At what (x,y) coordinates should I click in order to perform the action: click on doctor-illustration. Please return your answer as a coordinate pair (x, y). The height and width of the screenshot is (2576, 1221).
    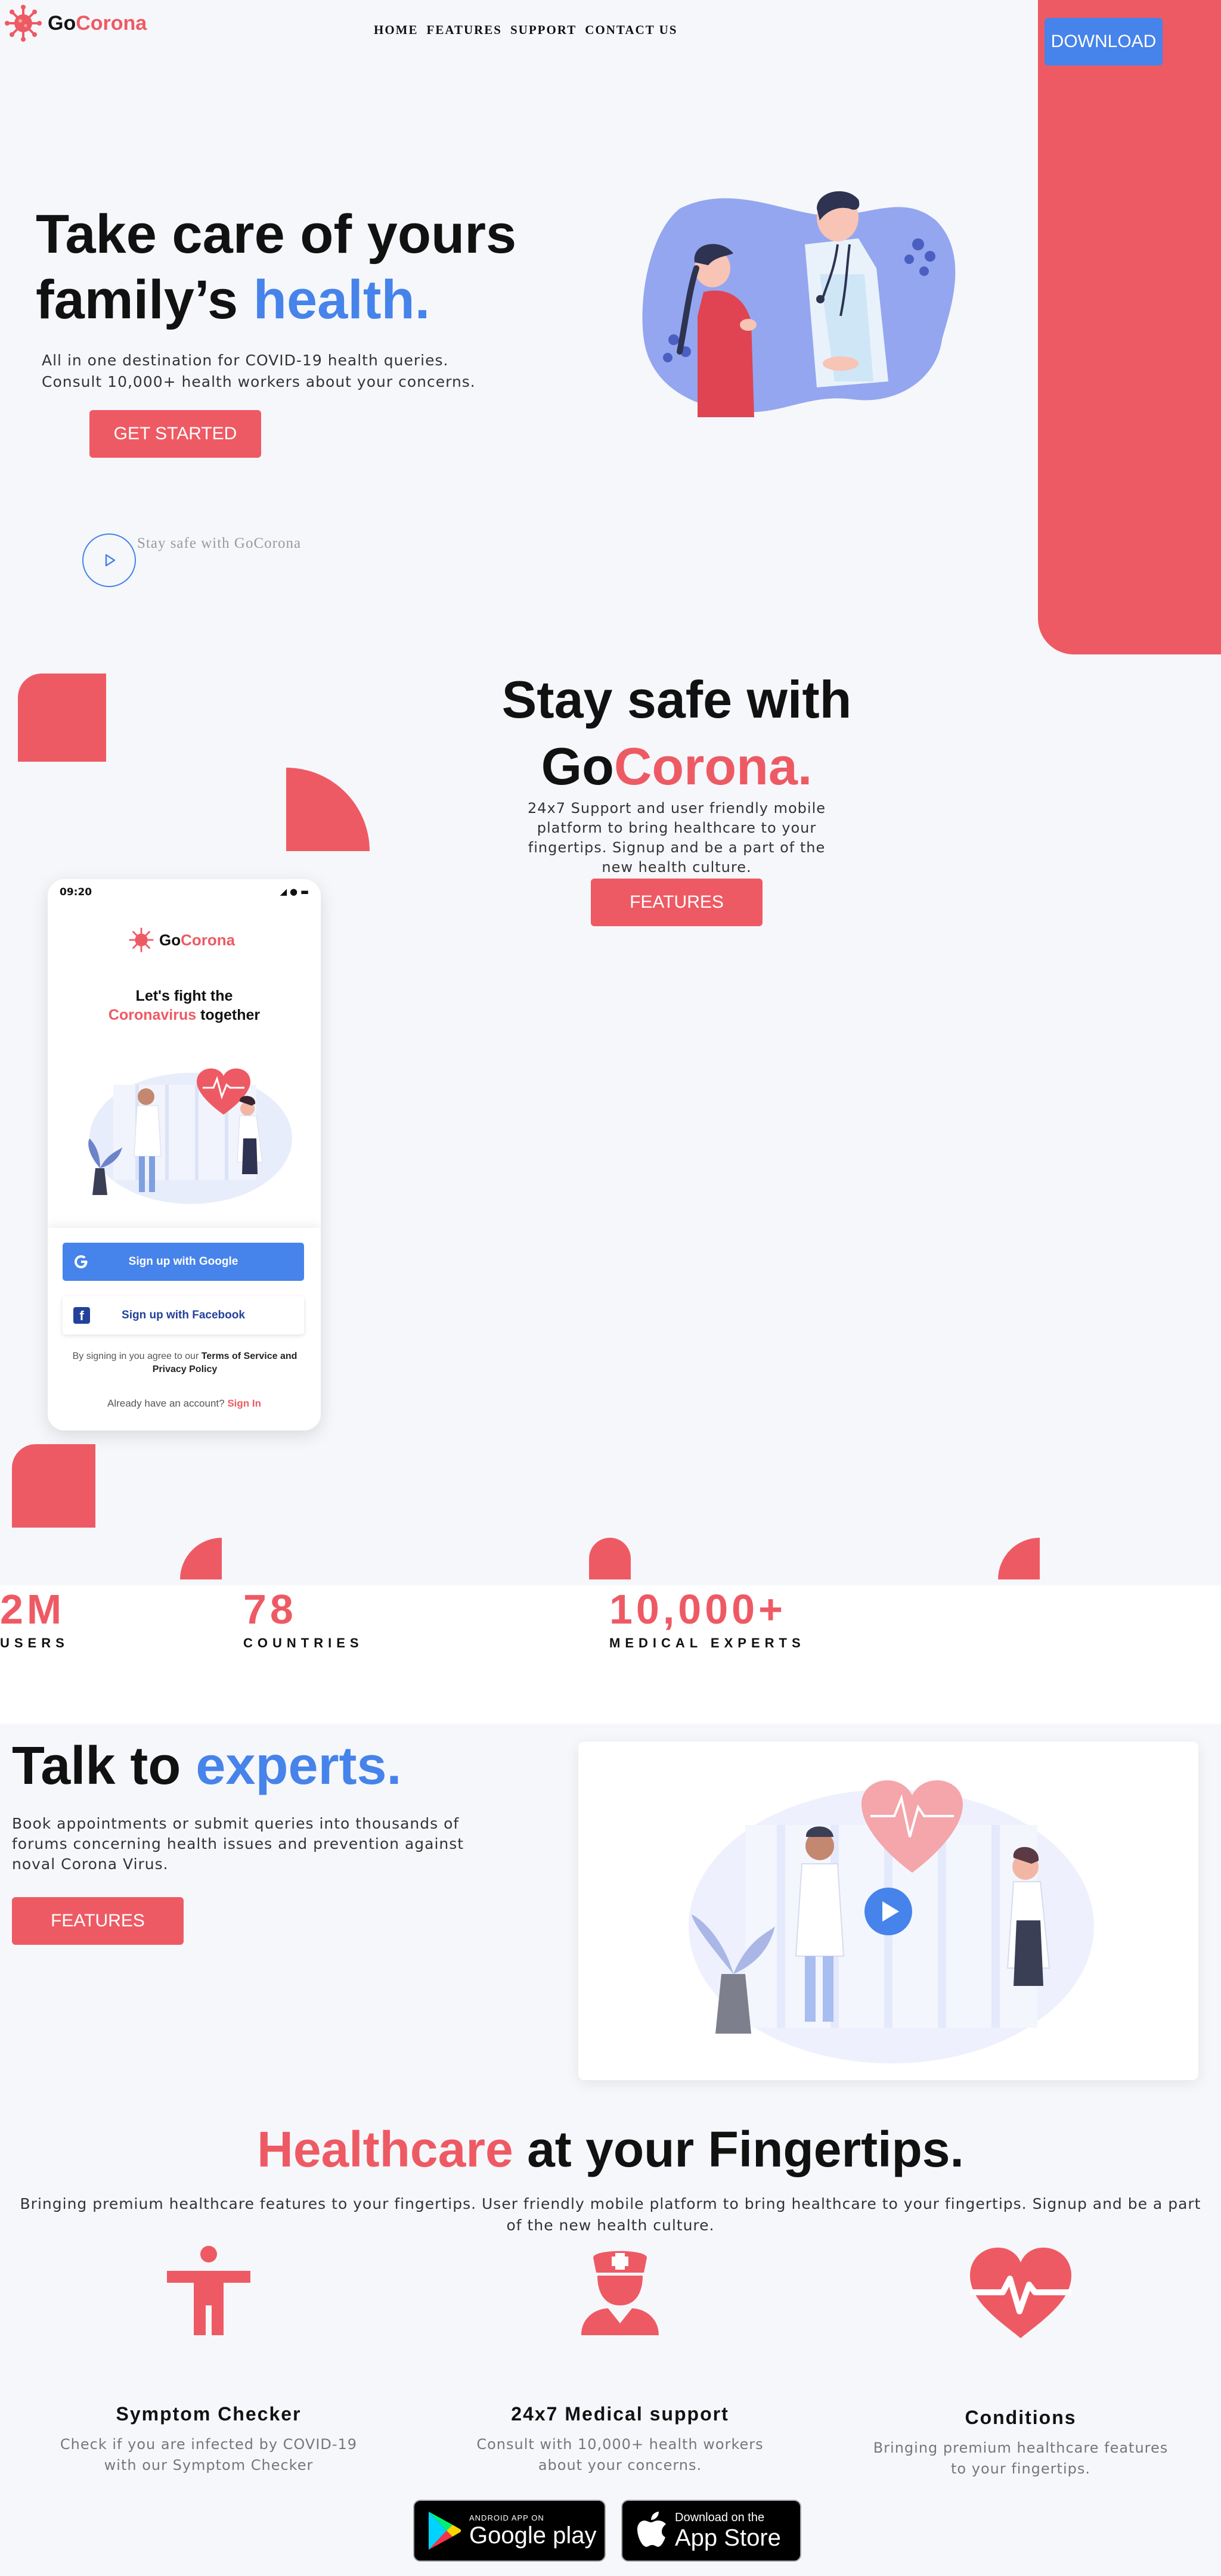
    Looking at the image, I should click on (799, 304).